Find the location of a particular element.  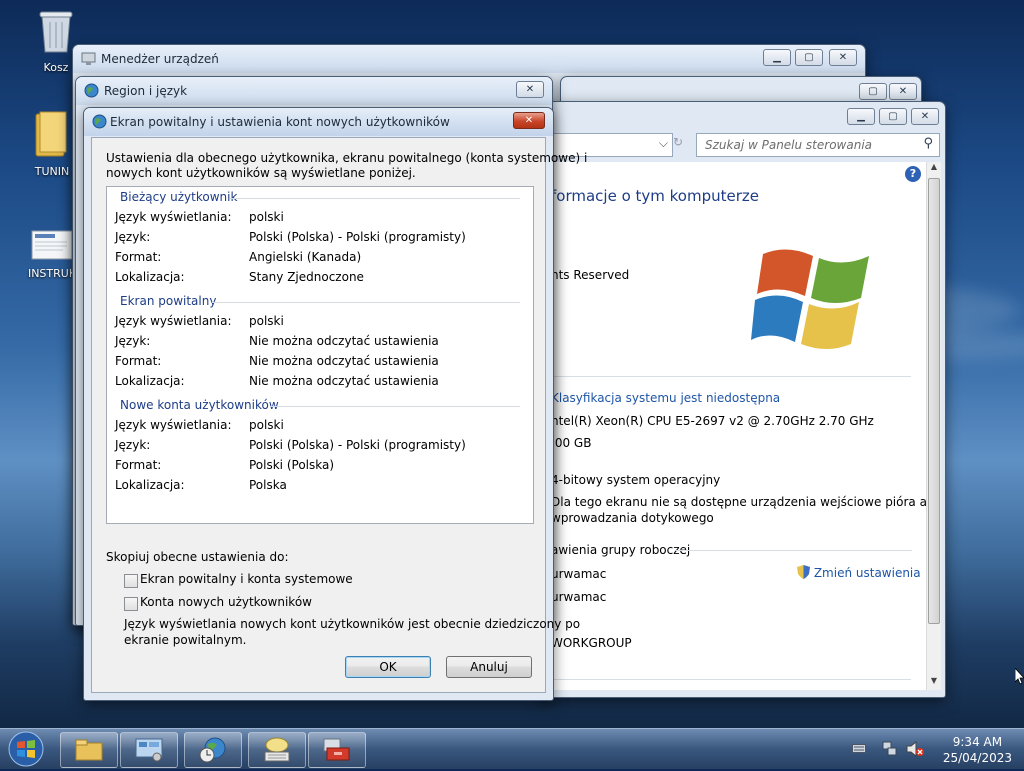

section-heading-current-user: Bieżący użytkownik is located at coordinates (179, 197).